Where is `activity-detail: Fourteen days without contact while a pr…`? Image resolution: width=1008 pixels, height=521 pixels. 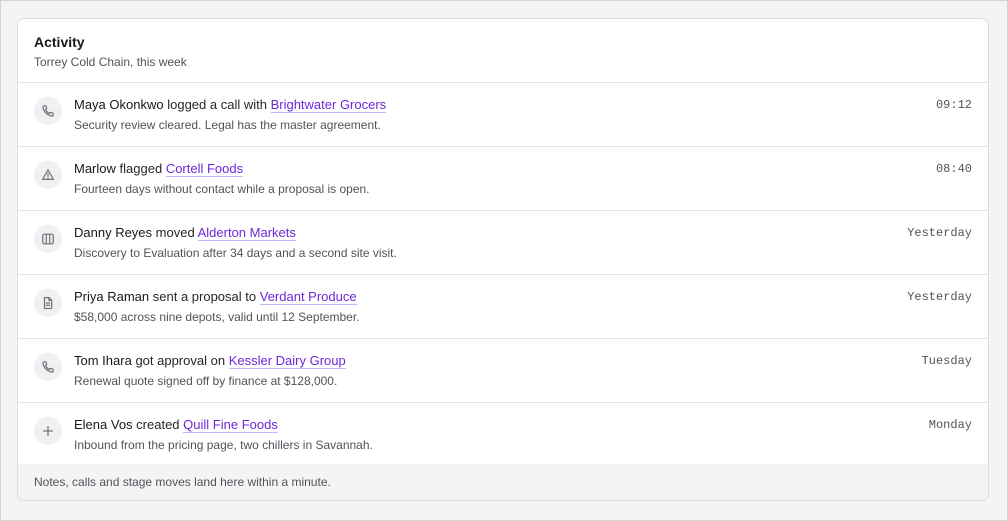
activity-detail: Fourteen days without contact while a pr… is located at coordinates (222, 189).